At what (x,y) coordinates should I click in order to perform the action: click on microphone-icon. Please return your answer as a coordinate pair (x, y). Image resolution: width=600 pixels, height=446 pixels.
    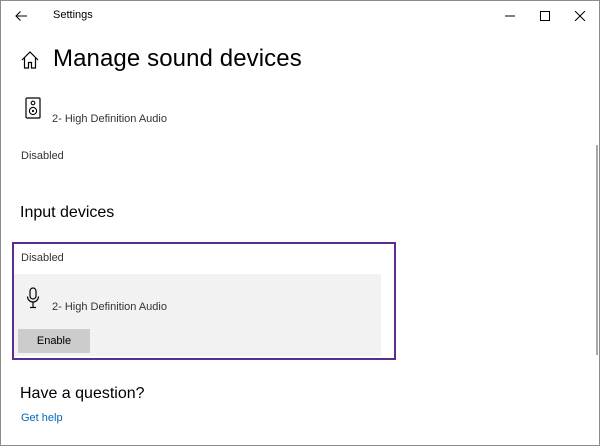
    Looking at the image, I should click on (33, 298).